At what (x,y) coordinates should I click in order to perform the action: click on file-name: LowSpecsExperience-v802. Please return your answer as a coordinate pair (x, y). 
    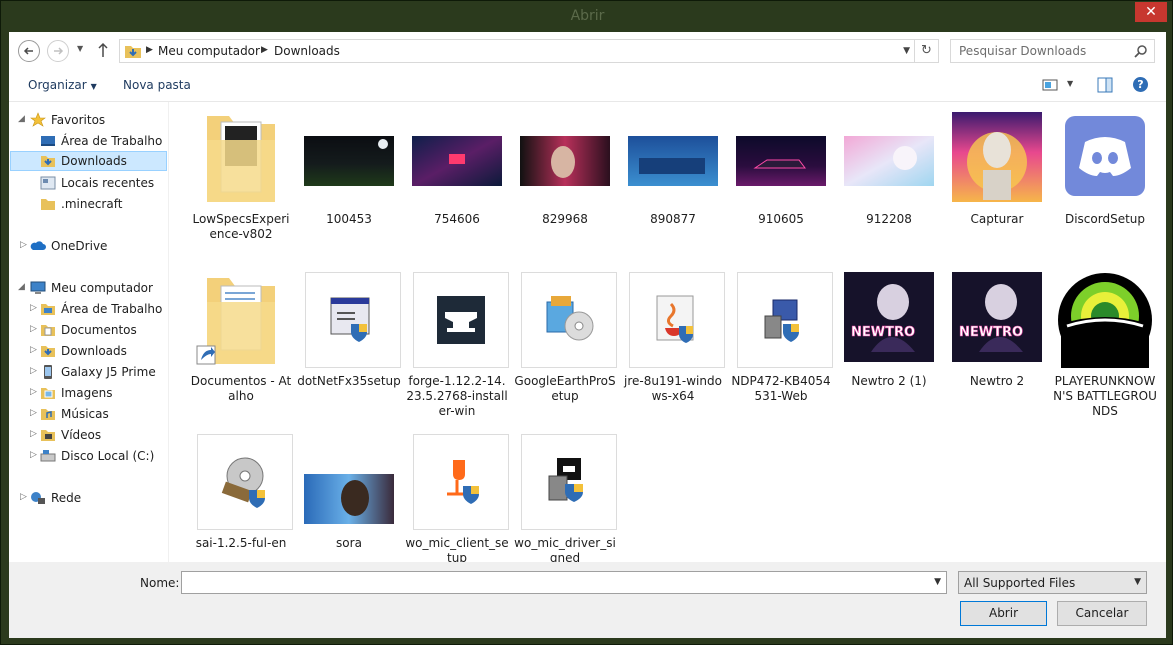
    Looking at the image, I should click on (241, 226).